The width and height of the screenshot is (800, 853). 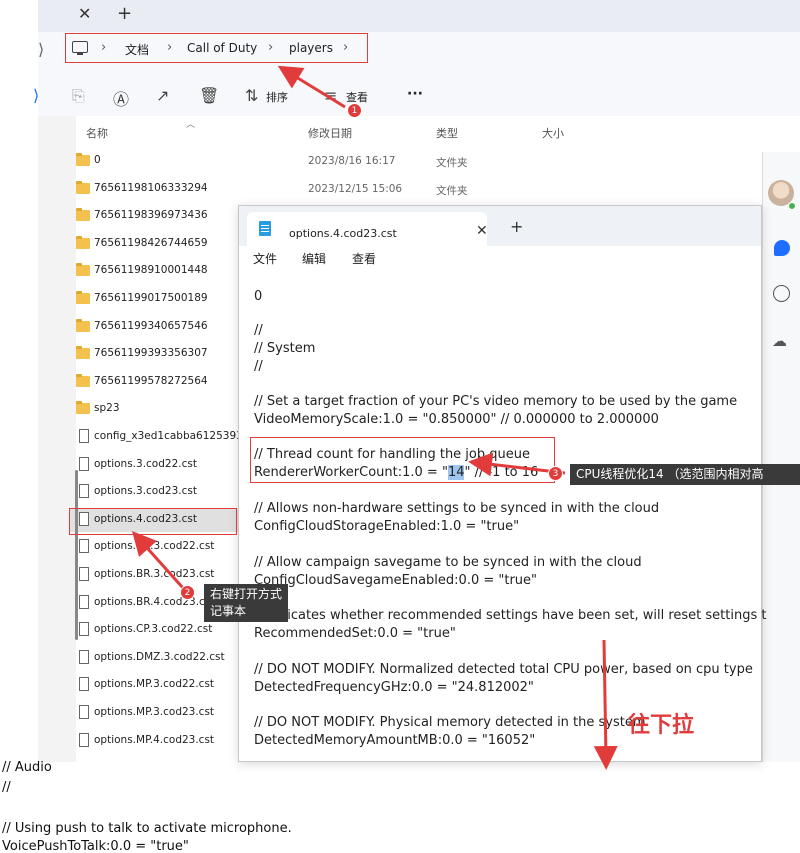 I want to click on step-badge-1: 1, so click(x=354, y=110).